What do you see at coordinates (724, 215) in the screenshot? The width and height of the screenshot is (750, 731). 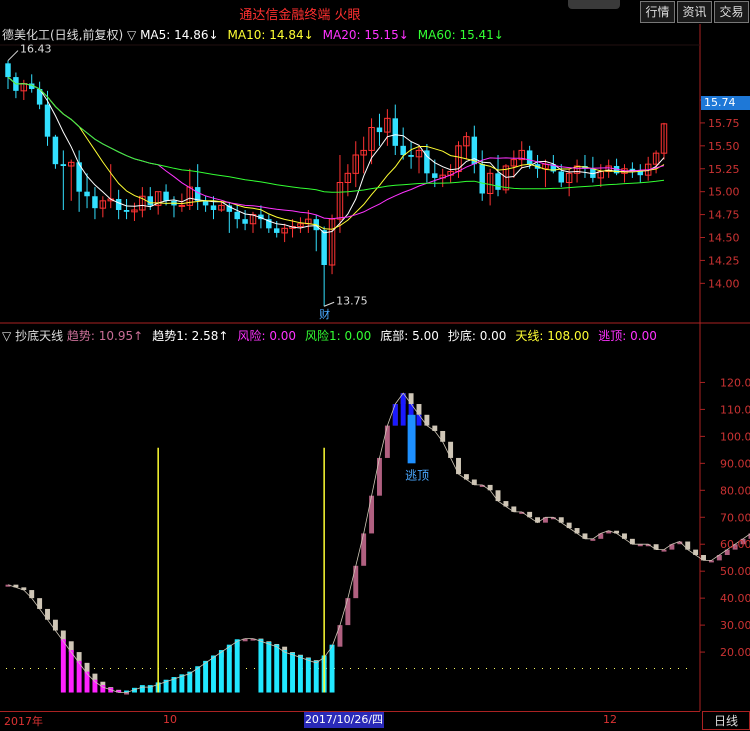 I see `price-tick-label: 14.75` at bounding box center [724, 215].